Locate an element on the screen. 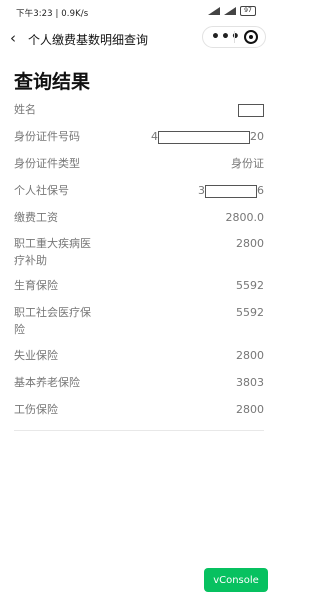  value-prefix: 4 is located at coordinates (154, 136).